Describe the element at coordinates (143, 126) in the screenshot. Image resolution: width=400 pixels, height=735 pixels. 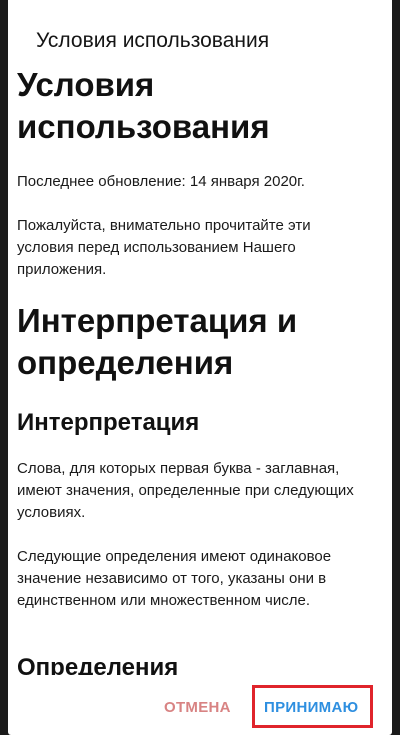
I see `document-heading-line2: использования` at that location.